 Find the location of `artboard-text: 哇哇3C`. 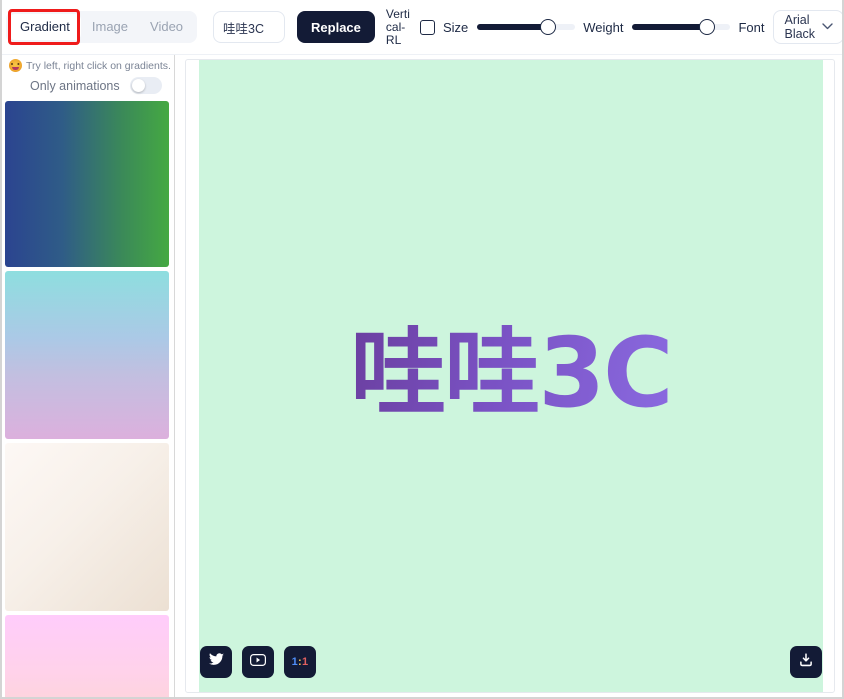

artboard-text: 哇哇3C is located at coordinates (511, 377).